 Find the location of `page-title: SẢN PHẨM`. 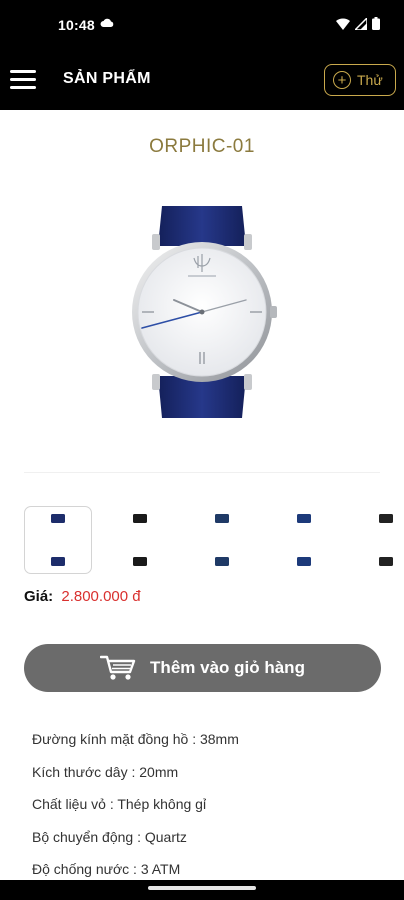

page-title: SẢN PHẨM is located at coordinates (107, 78).